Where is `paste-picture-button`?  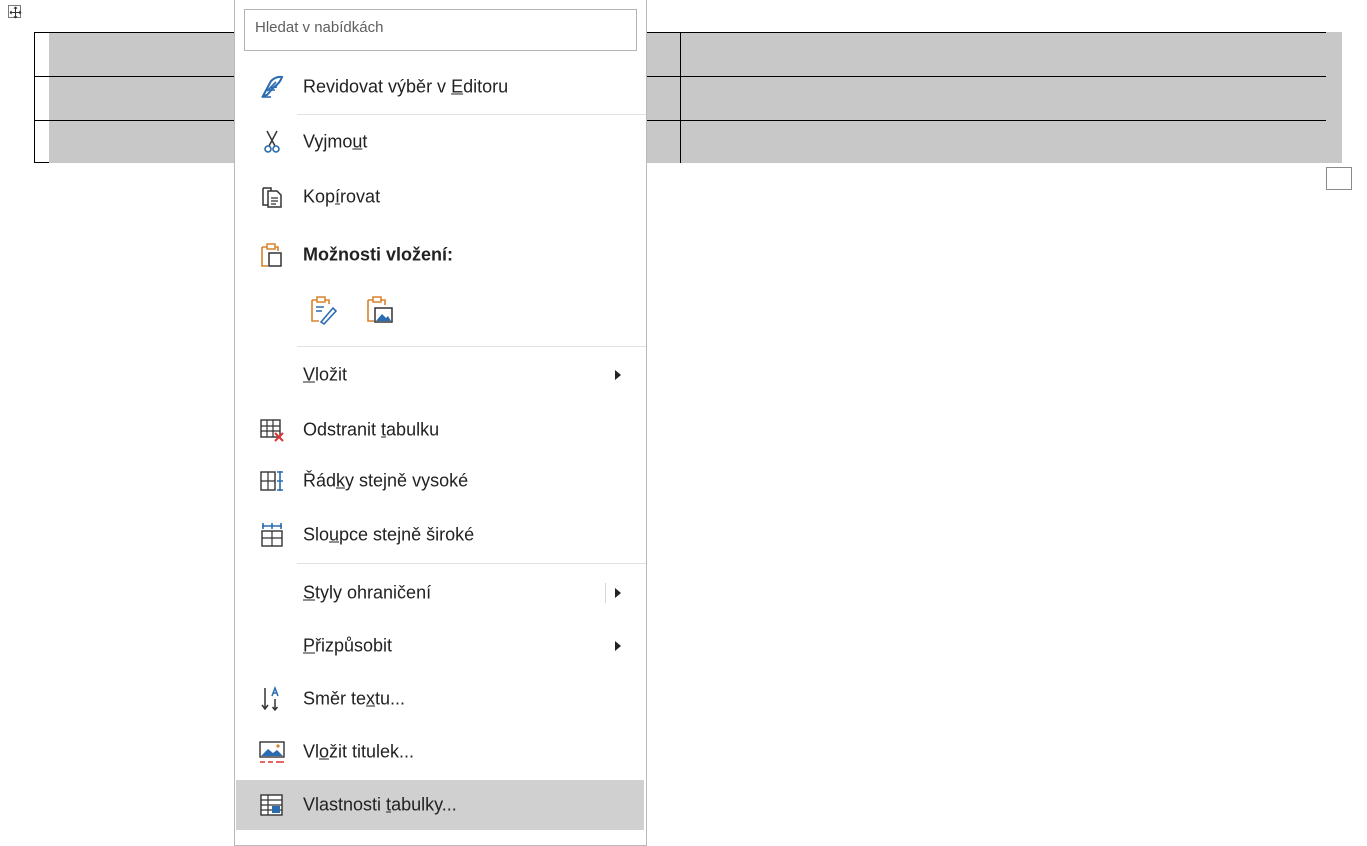
paste-picture-button is located at coordinates (380, 310).